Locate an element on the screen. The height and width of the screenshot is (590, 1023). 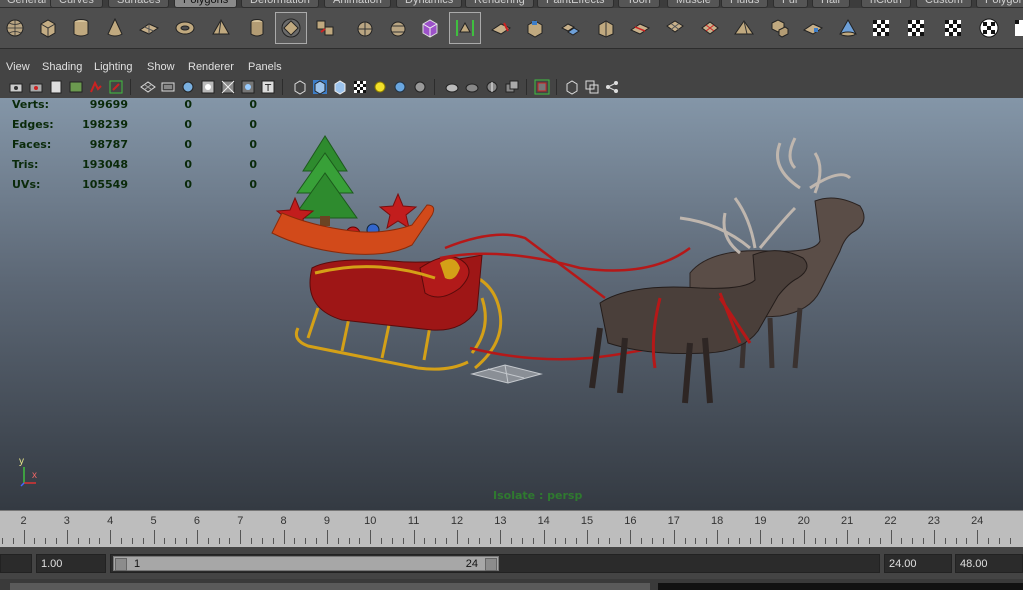
separate-icon is located at coordinates (365, 28).